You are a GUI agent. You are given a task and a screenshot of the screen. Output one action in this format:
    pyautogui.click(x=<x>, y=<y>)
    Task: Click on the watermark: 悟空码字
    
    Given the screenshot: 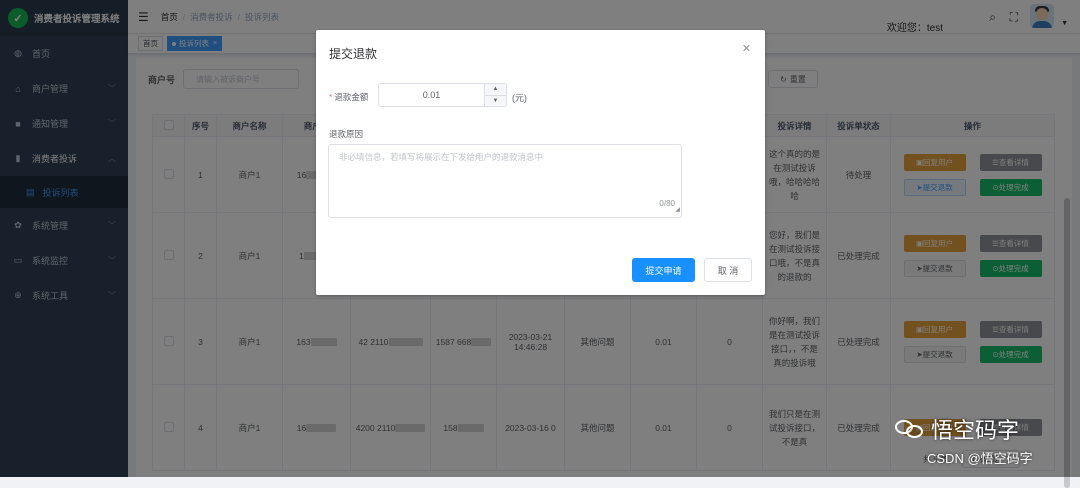 What is the action you would take?
    pyautogui.click(x=957, y=429)
    